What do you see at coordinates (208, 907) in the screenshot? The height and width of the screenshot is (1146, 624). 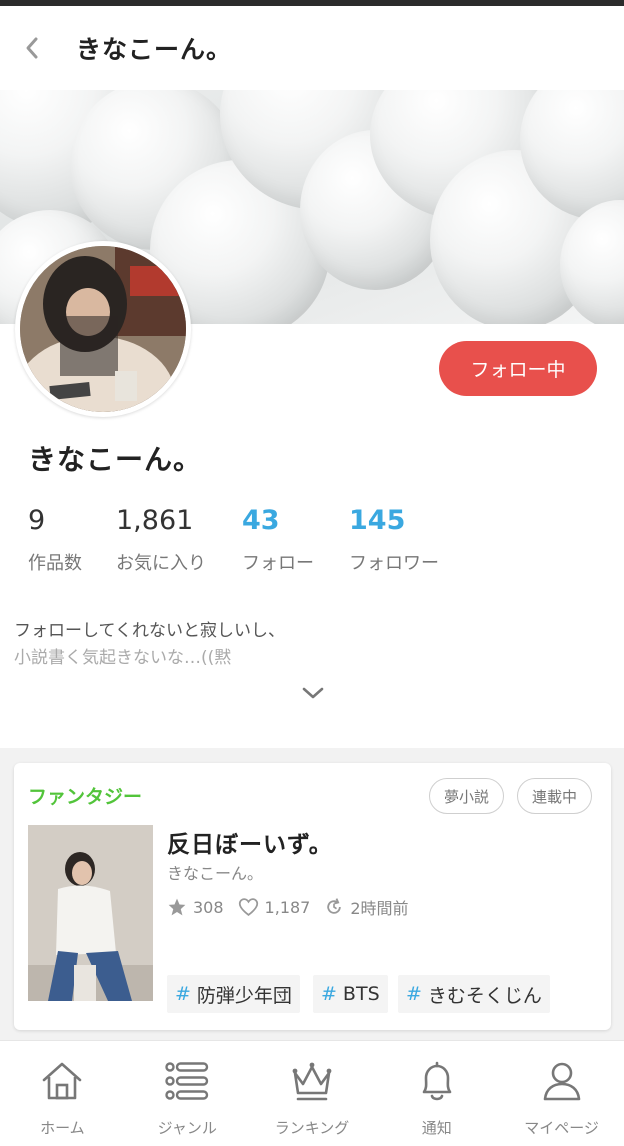 I see `stars-value: 308` at bounding box center [208, 907].